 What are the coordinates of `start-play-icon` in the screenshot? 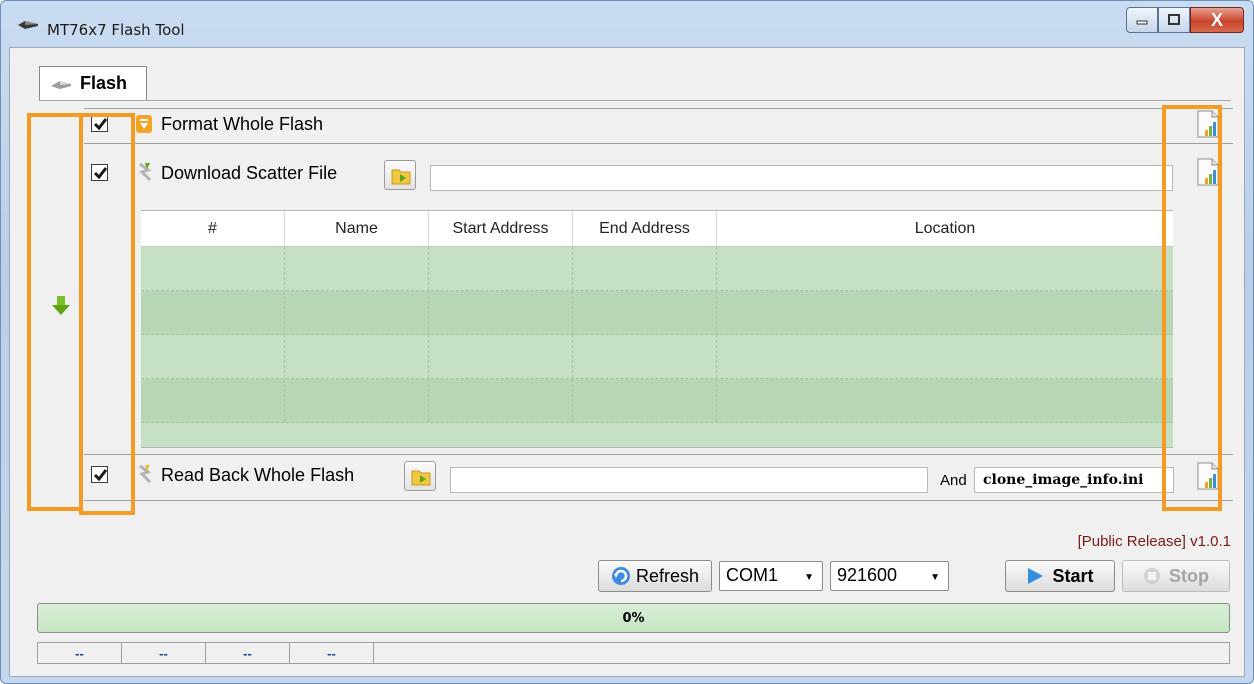 It's located at (1036, 576).